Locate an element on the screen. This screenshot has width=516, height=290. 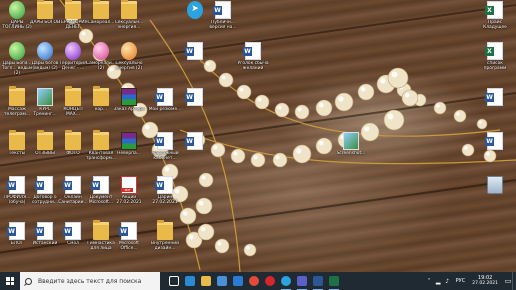
search-placeholder: Введите здесь текст для поиска is located at coordinates (90, 281).